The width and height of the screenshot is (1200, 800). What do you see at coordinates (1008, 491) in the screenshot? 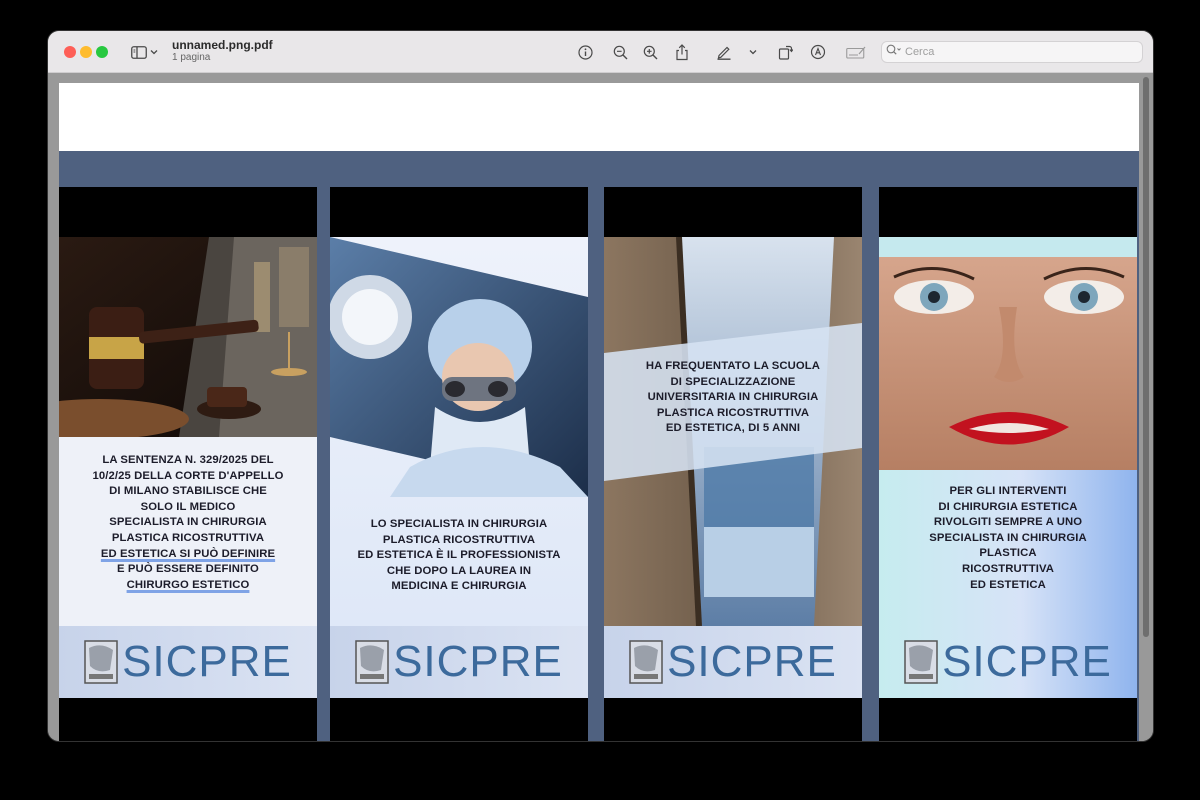
I see `text-line: PER GLI INTERVENTI` at bounding box center [1008, 491].